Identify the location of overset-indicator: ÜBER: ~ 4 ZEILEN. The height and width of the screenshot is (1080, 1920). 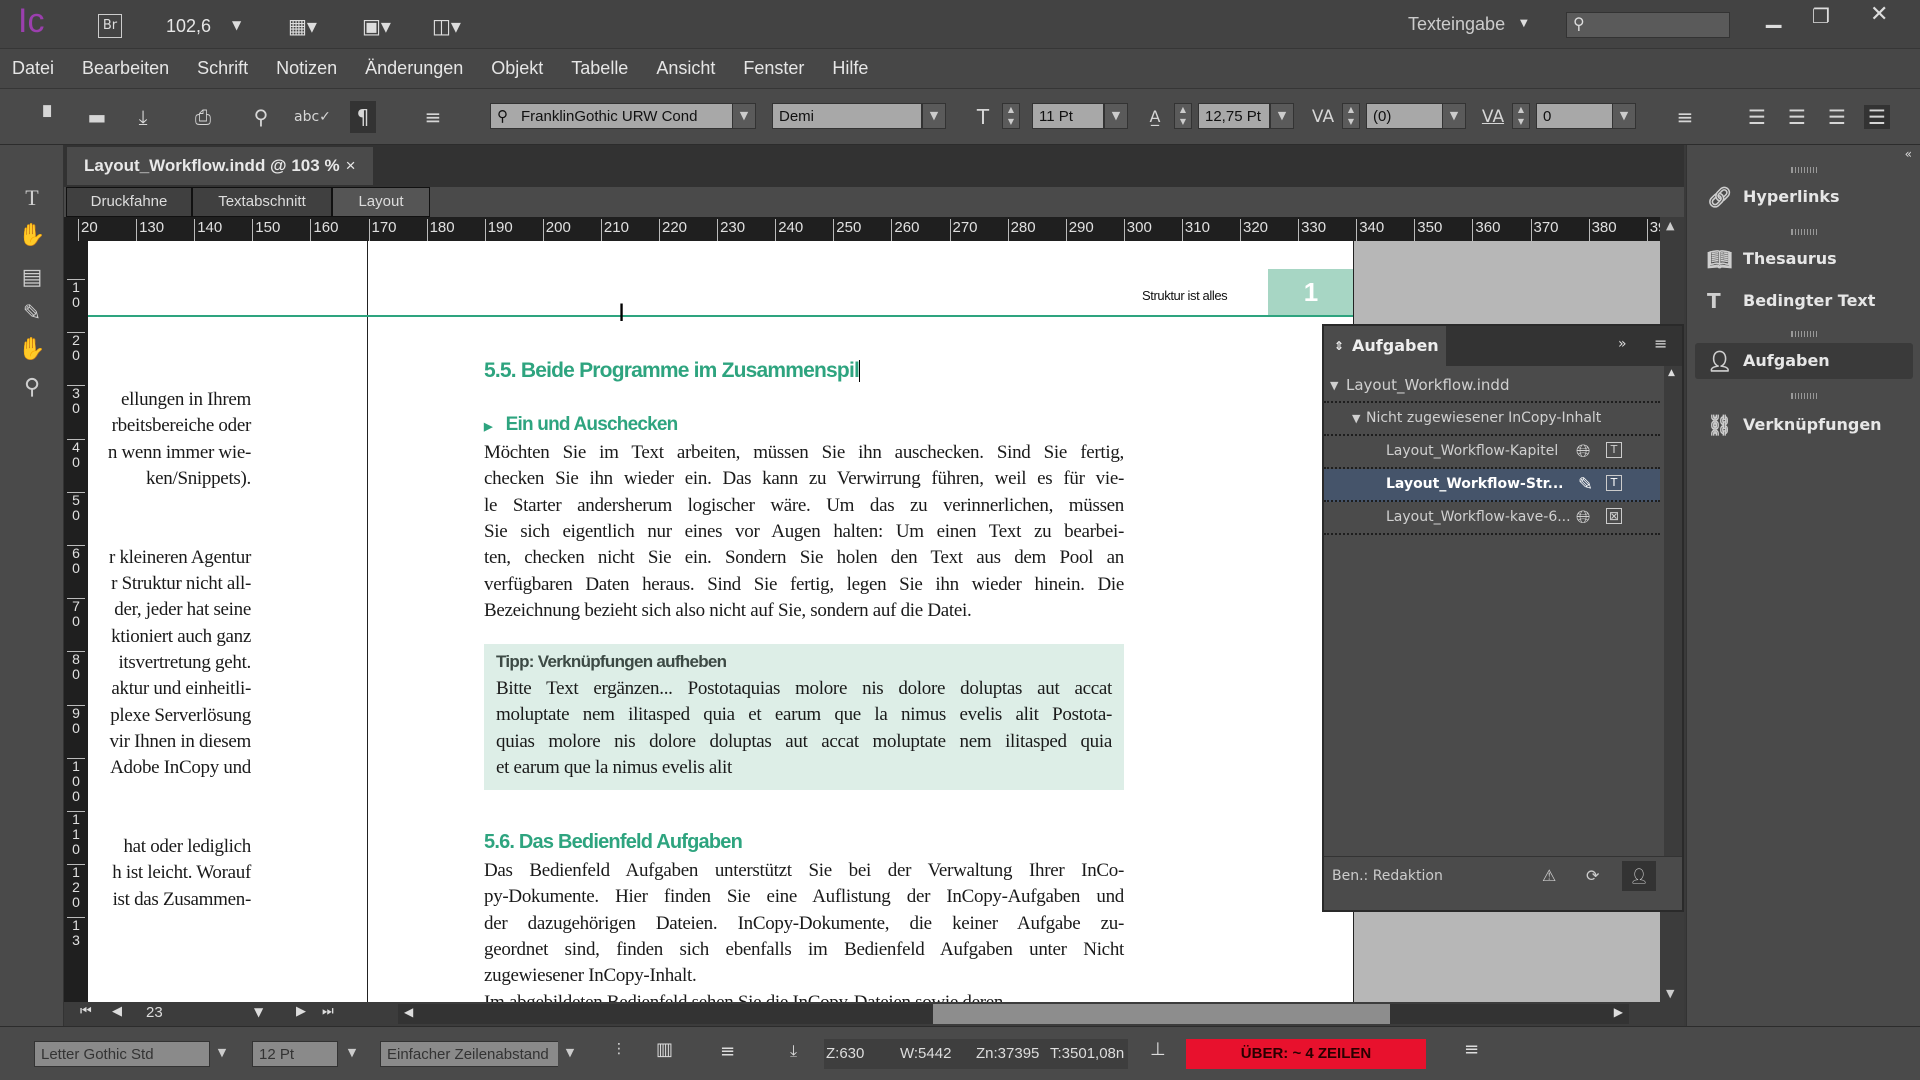
(1306, 1054).